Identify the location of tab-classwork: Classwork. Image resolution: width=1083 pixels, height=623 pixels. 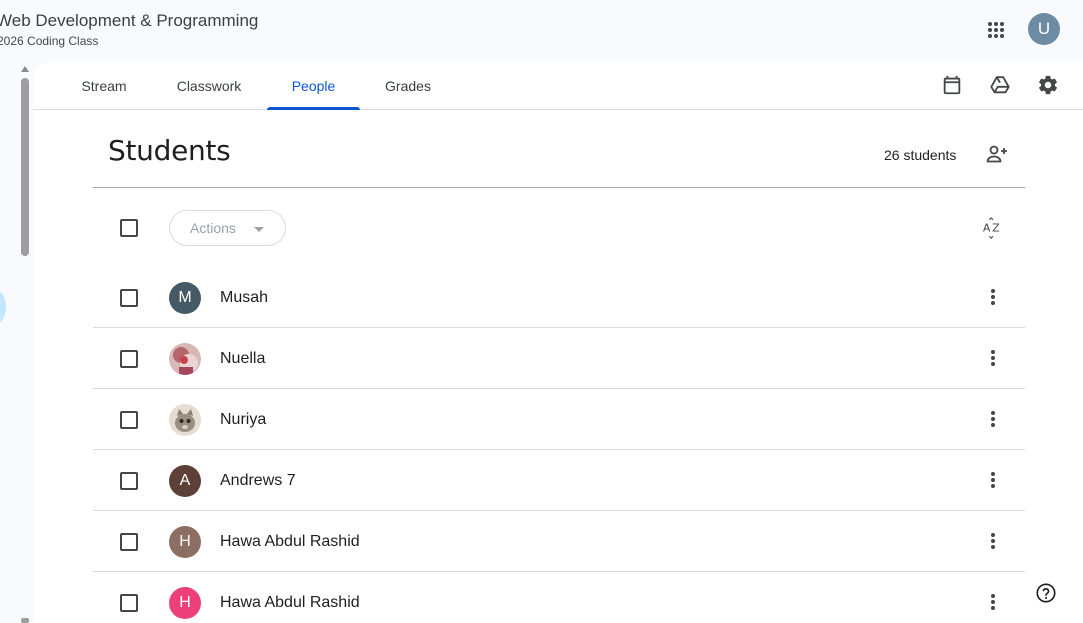
(209, 86).